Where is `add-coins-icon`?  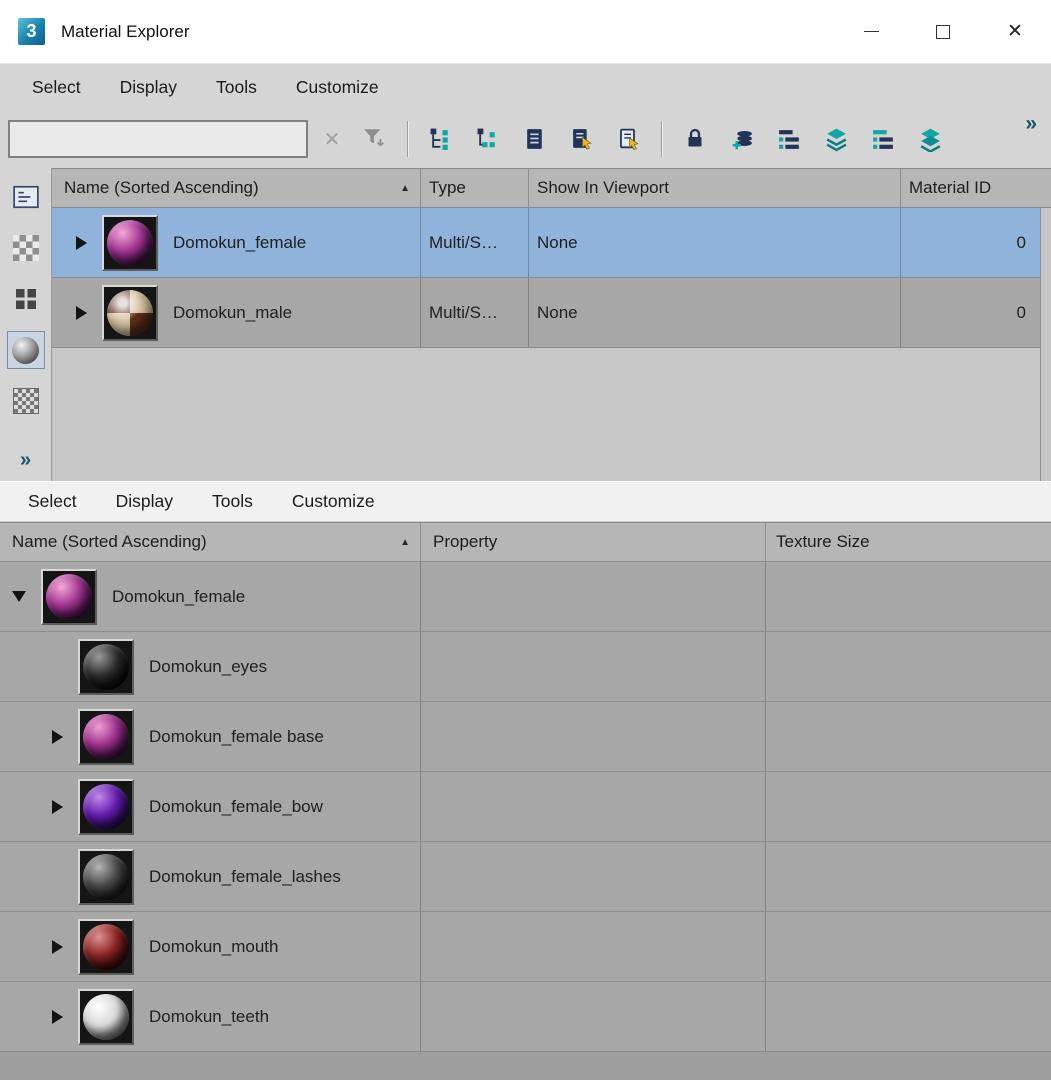 add-coins-icon is located at coordinates (742, 139).